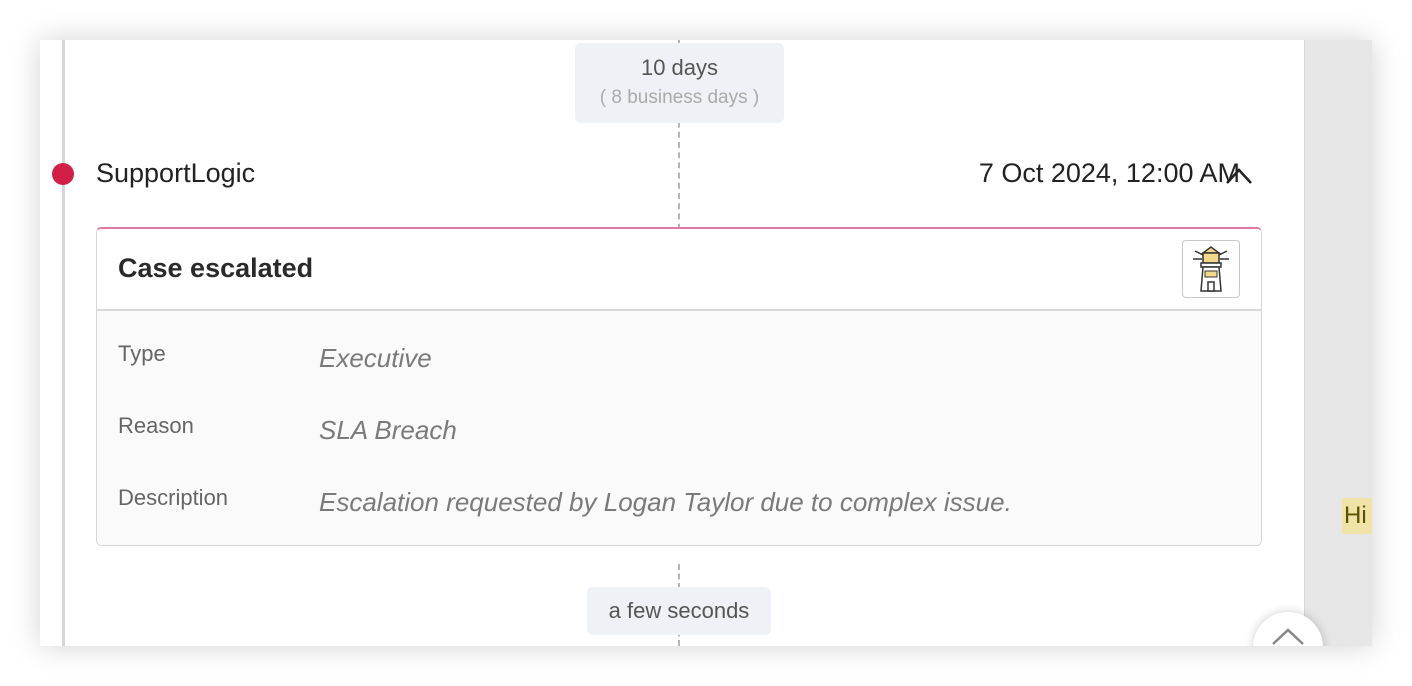  Describe the element at coordinates (388, 430) in the screenshot. I see `field-value: SLA Breach` at that location.